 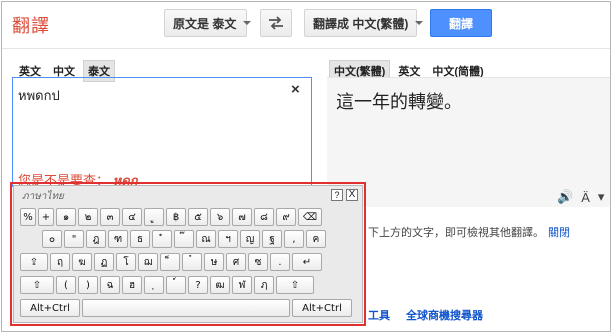 I want to click on keyboard-key: ?, so click(x=198, y=285).